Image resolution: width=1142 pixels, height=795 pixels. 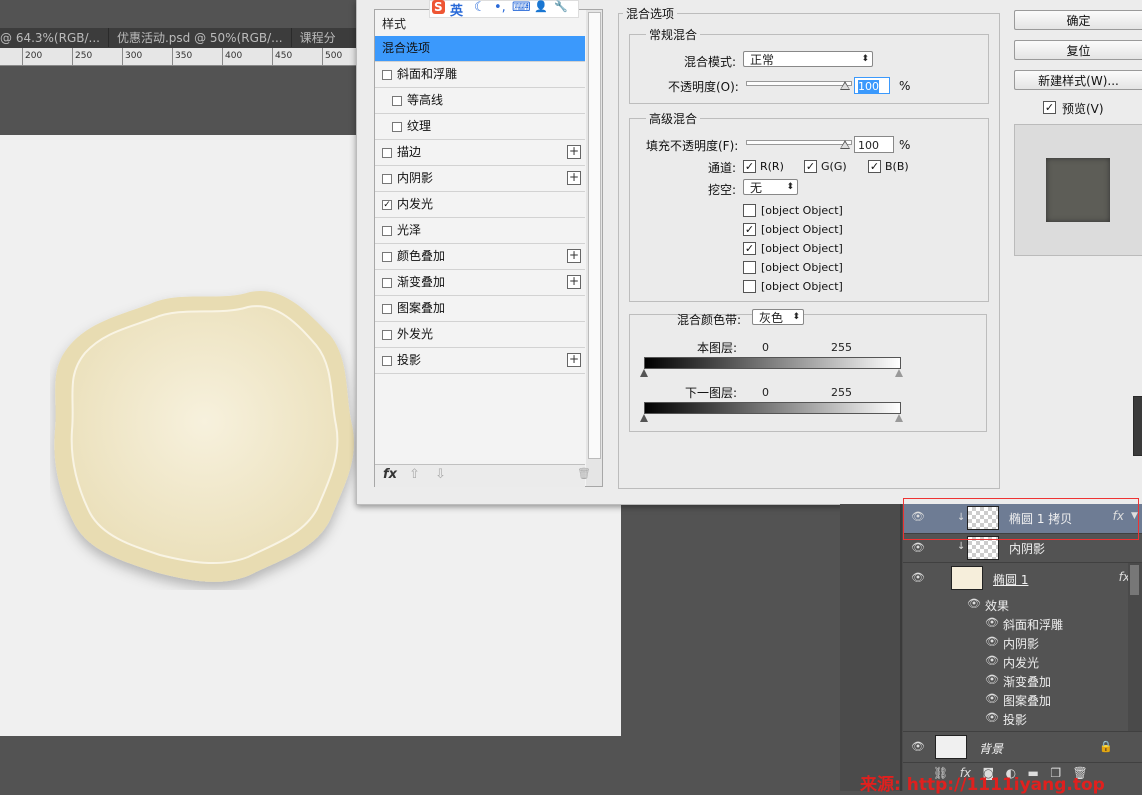 What do you see at coordinates (1033, 624) in the screenshot?
I see `layer-effect-item: 斜面和浮雕` at bounding box center [1033, 624].